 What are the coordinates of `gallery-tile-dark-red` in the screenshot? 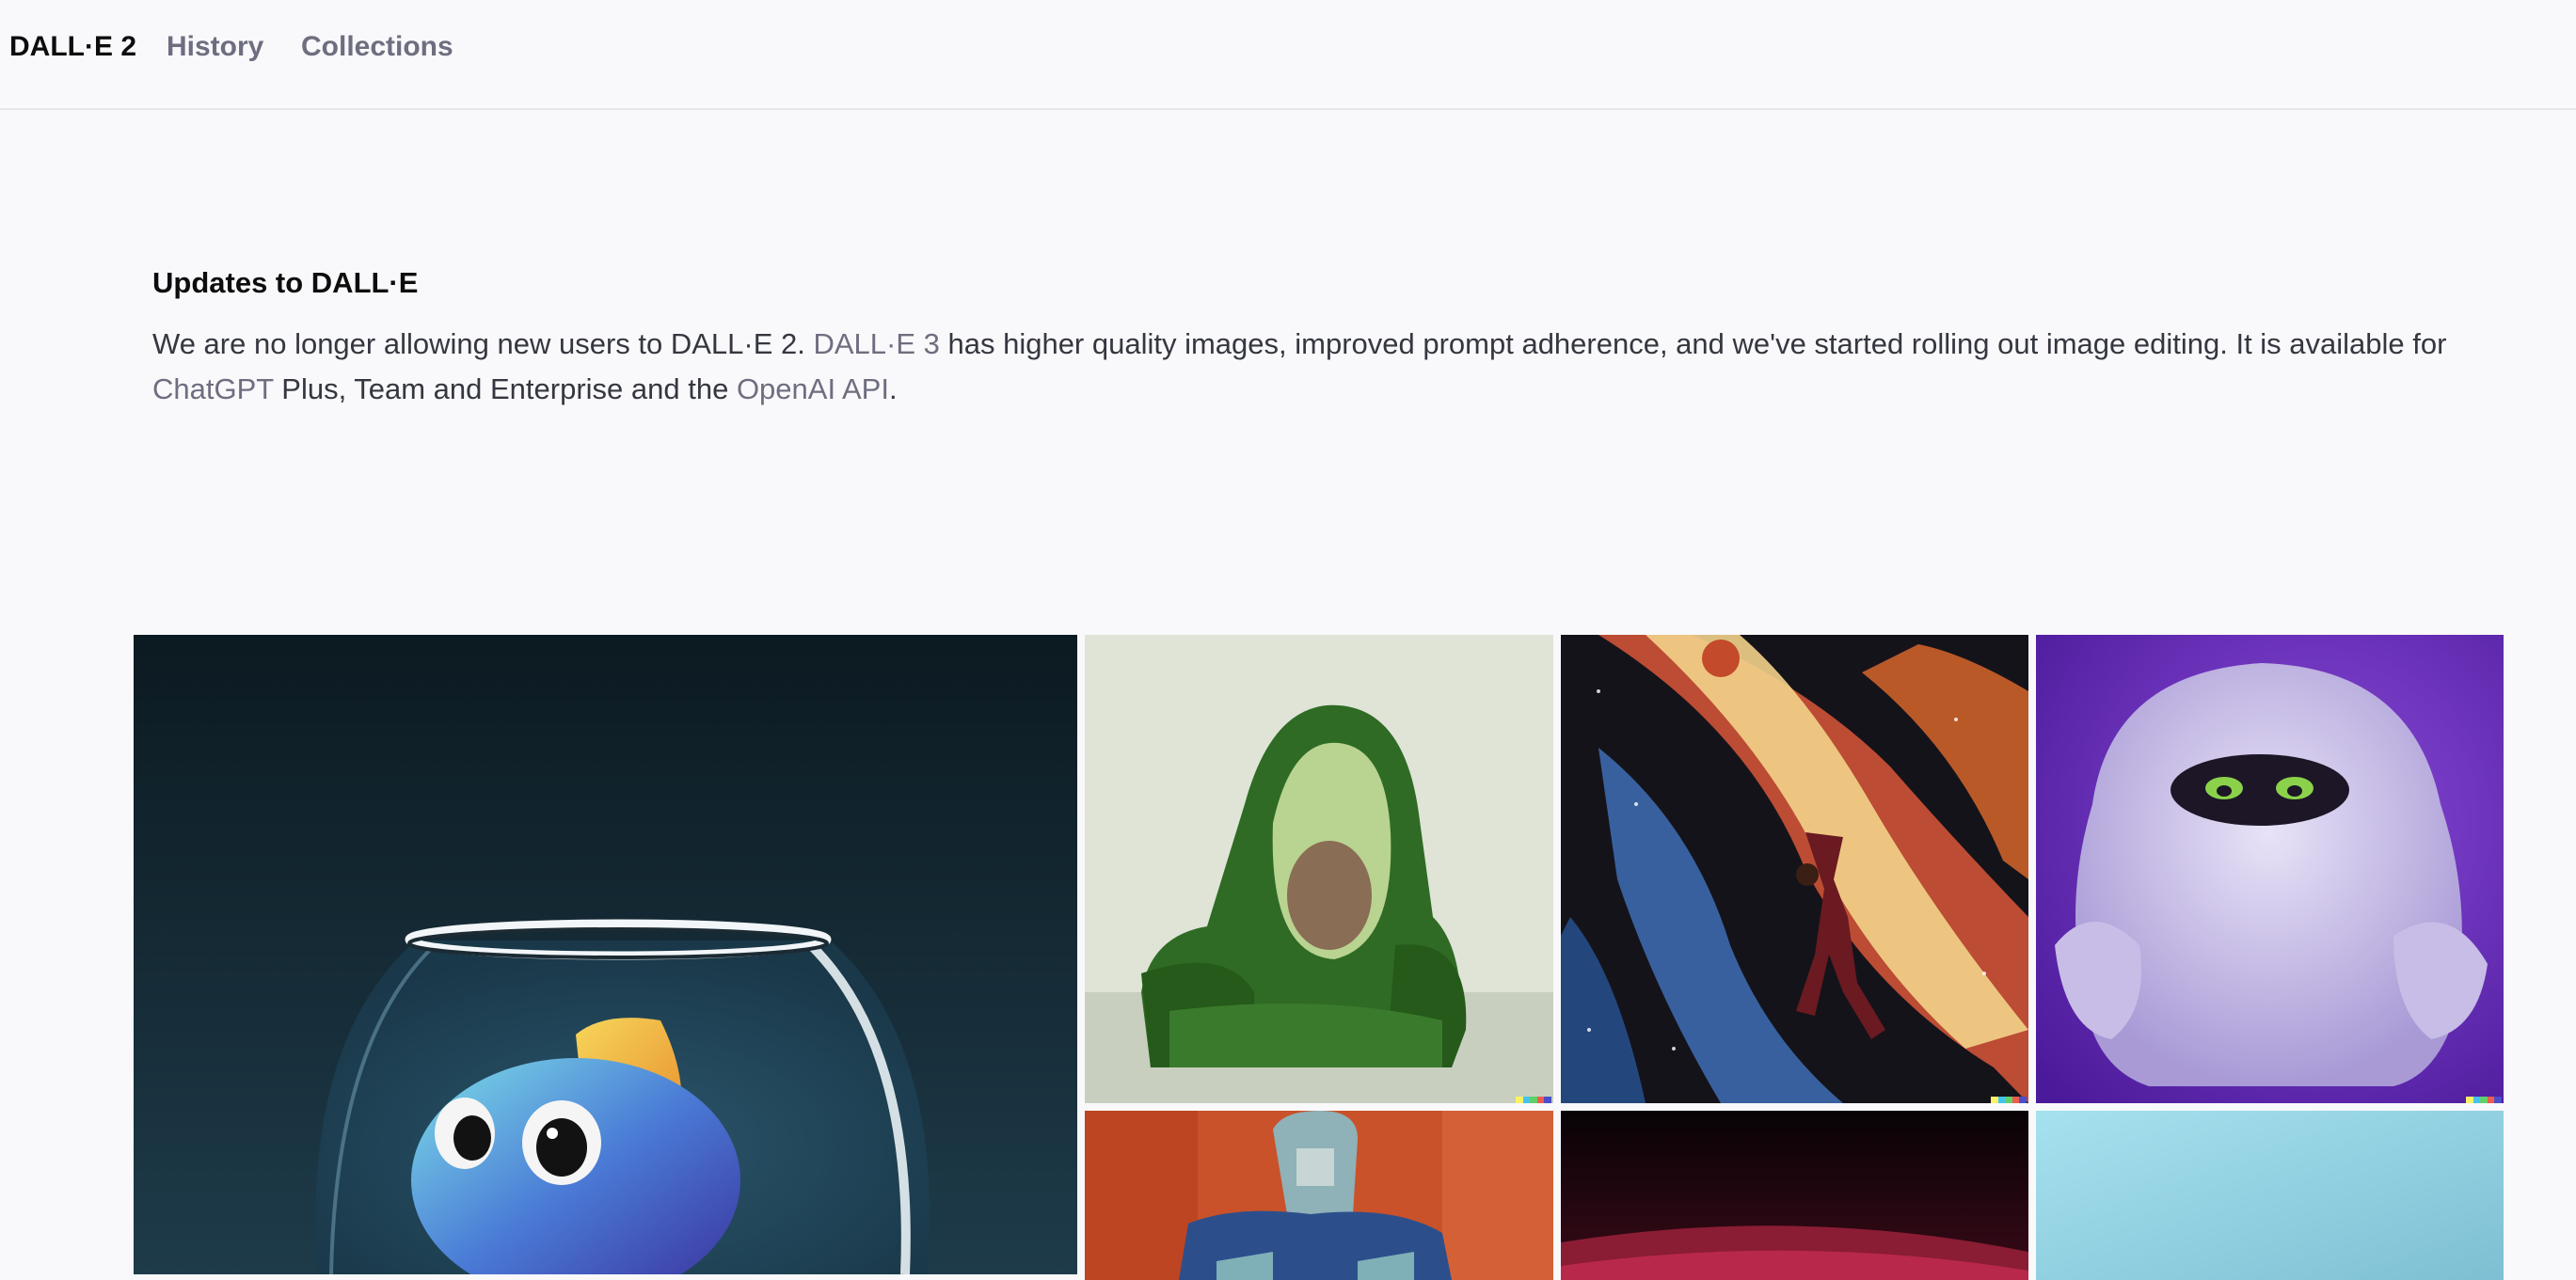 It's located at (1794, 1195).